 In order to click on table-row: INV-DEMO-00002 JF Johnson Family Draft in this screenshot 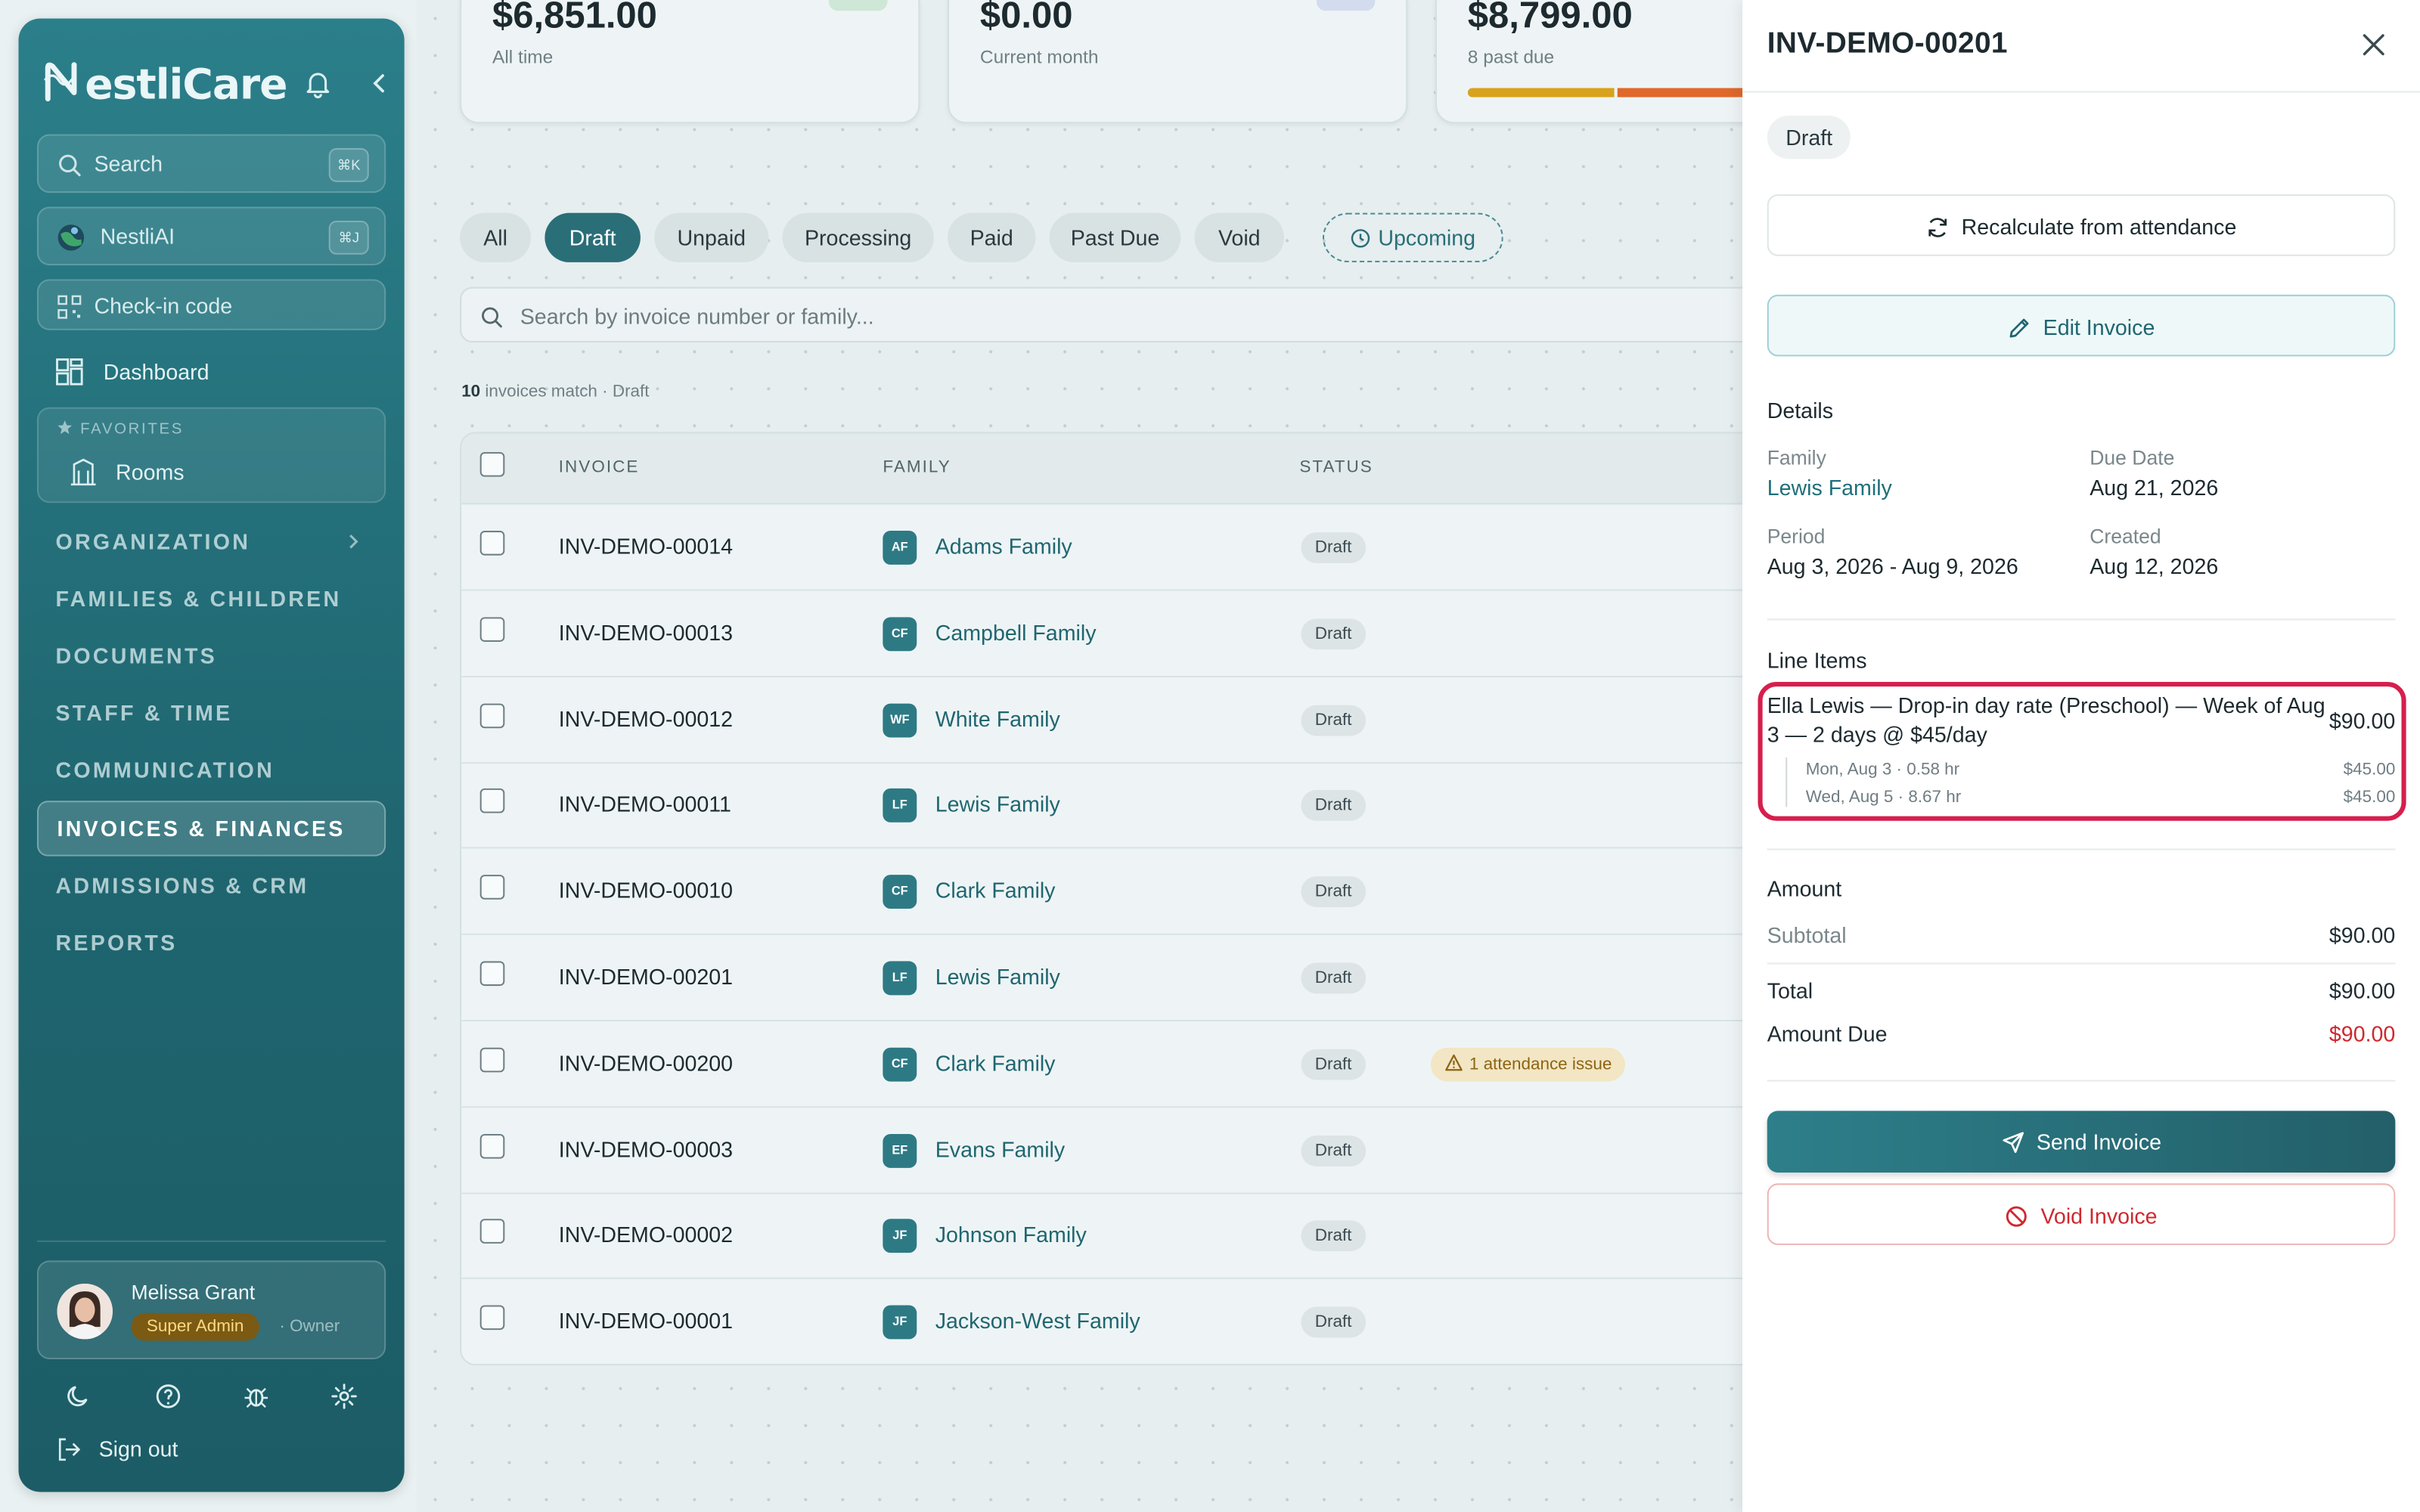, I will do `click(1108, 1236)`.